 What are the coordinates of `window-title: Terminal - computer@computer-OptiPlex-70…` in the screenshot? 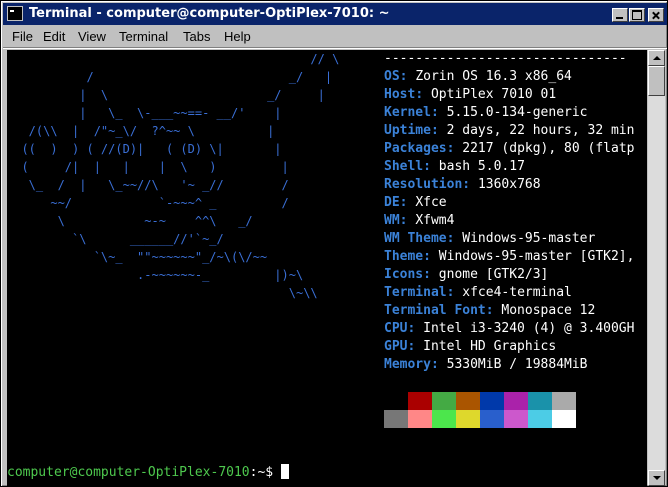 It's located at (209, 13).